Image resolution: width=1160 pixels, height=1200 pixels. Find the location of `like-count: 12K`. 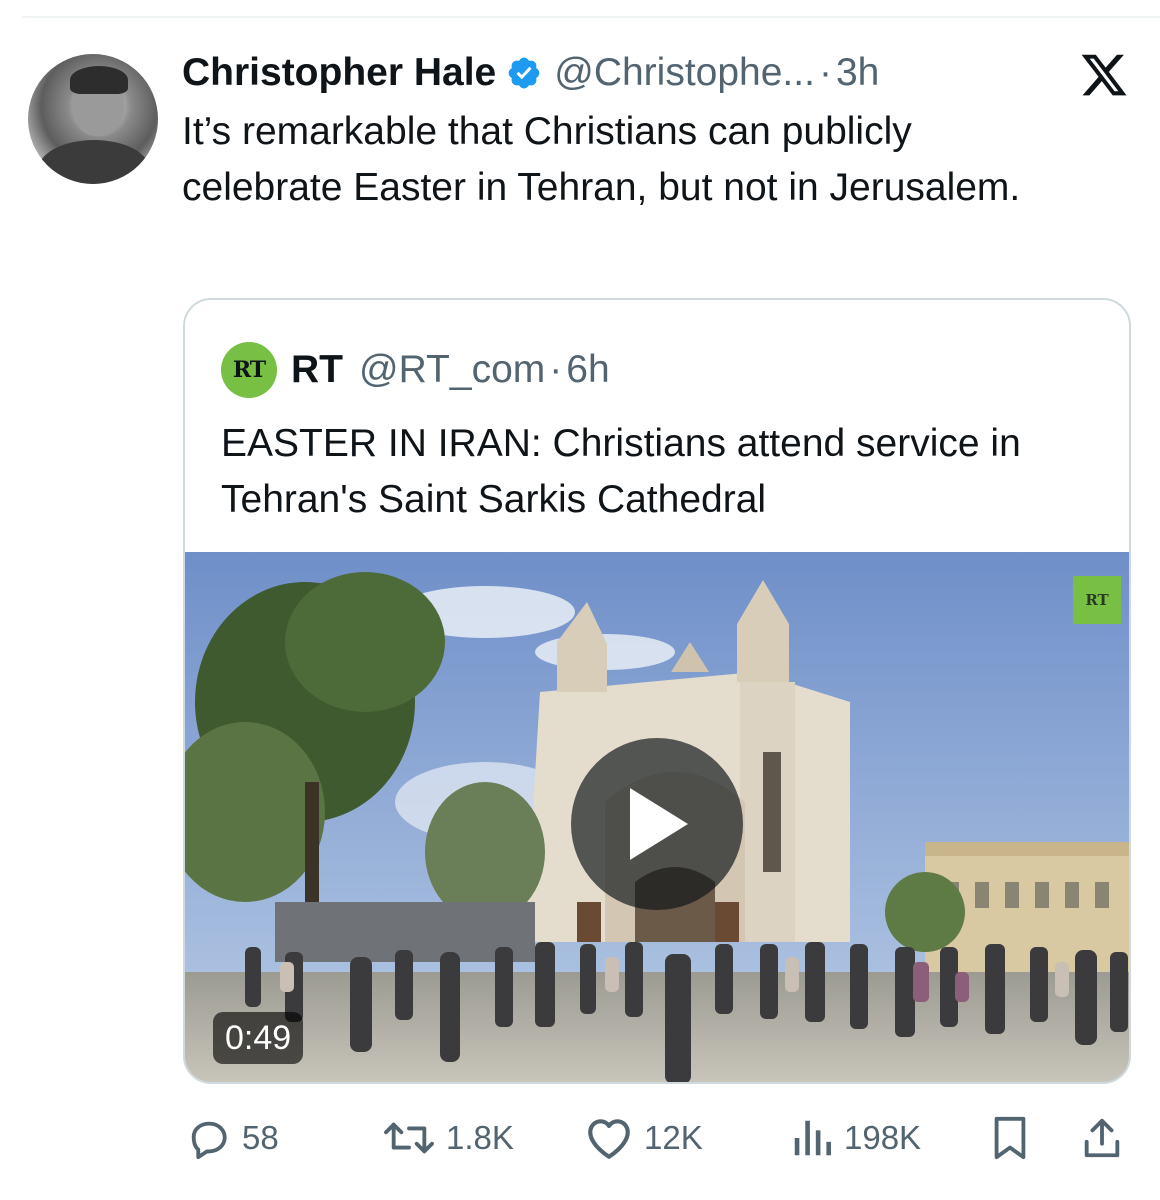

like-count: 12K is located at coordinates (673, 1137).